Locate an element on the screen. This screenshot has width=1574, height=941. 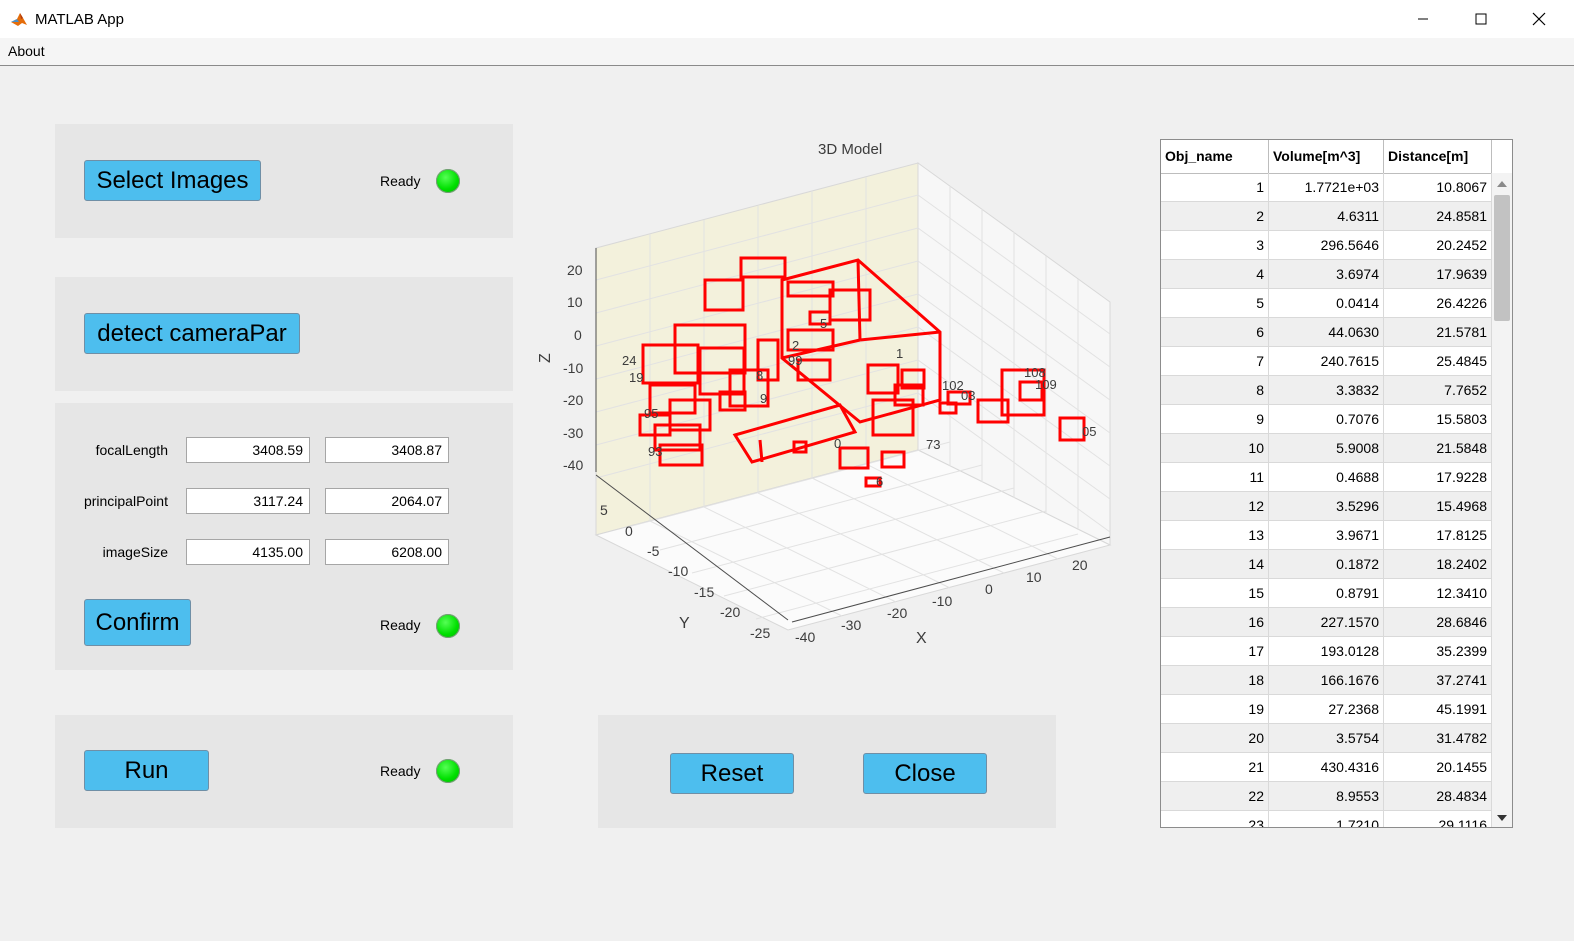
detect-camerapar-button: detect cameraPar is located at coordinates (192, 333).